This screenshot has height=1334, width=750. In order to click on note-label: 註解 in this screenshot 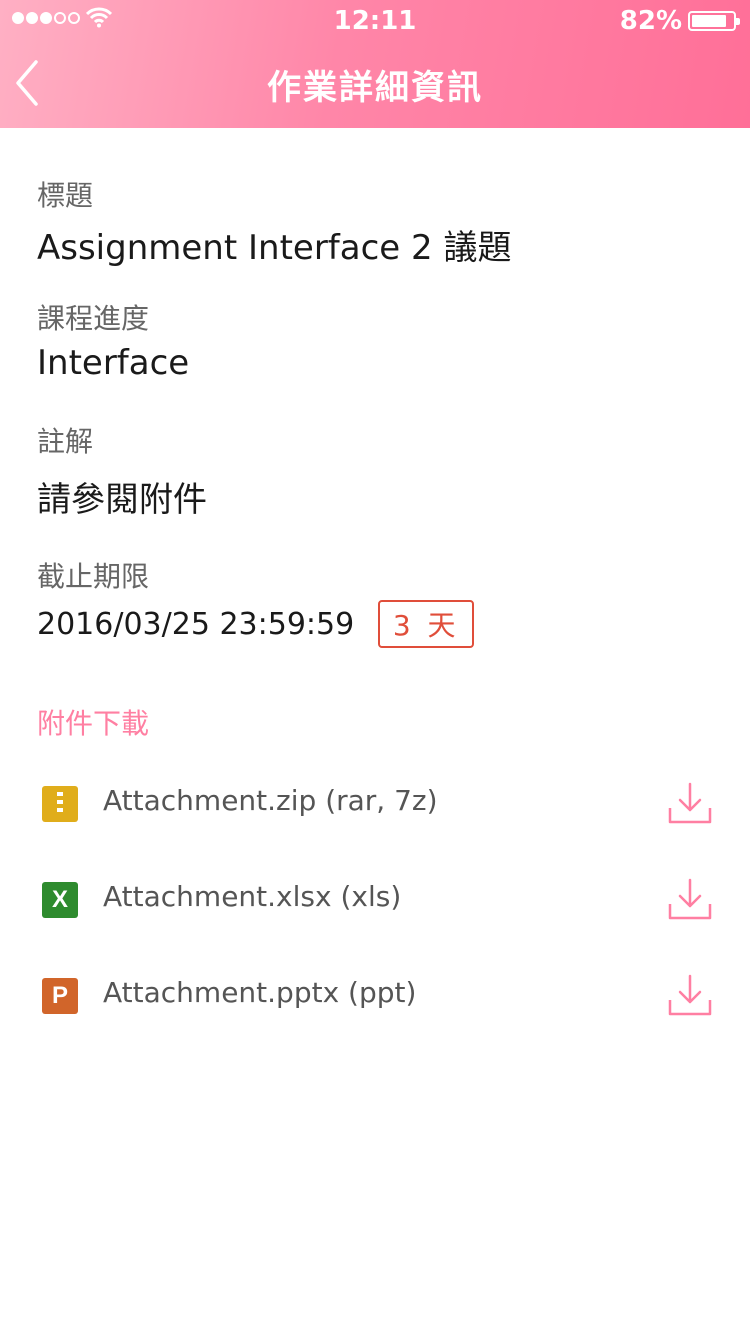, I will do `click(65, 441)`.